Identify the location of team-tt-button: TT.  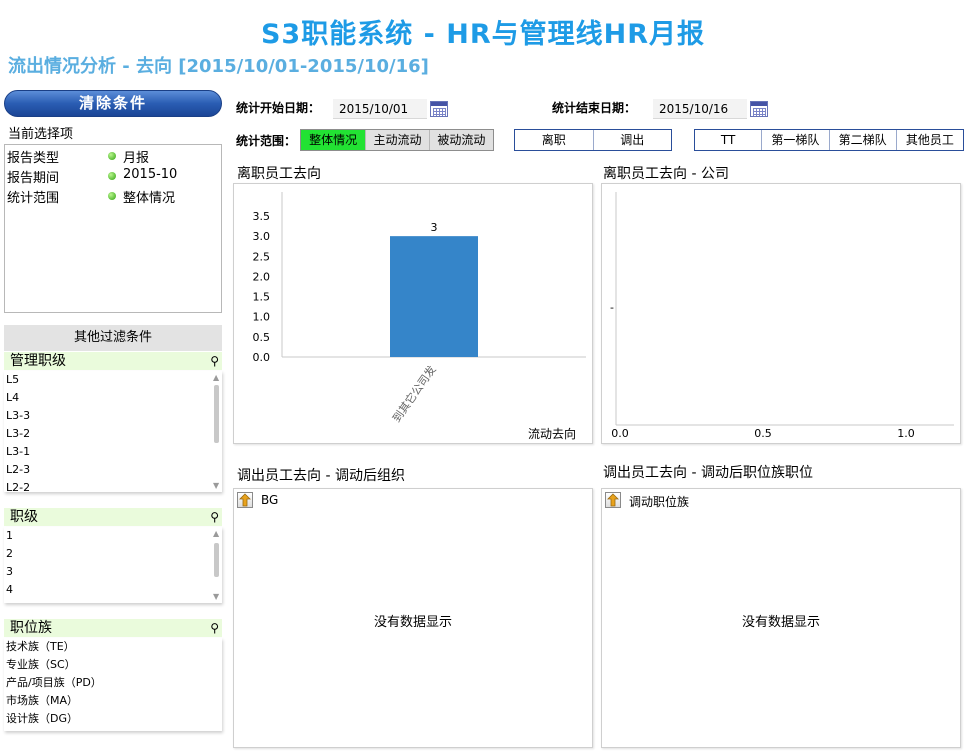
(729, 140).